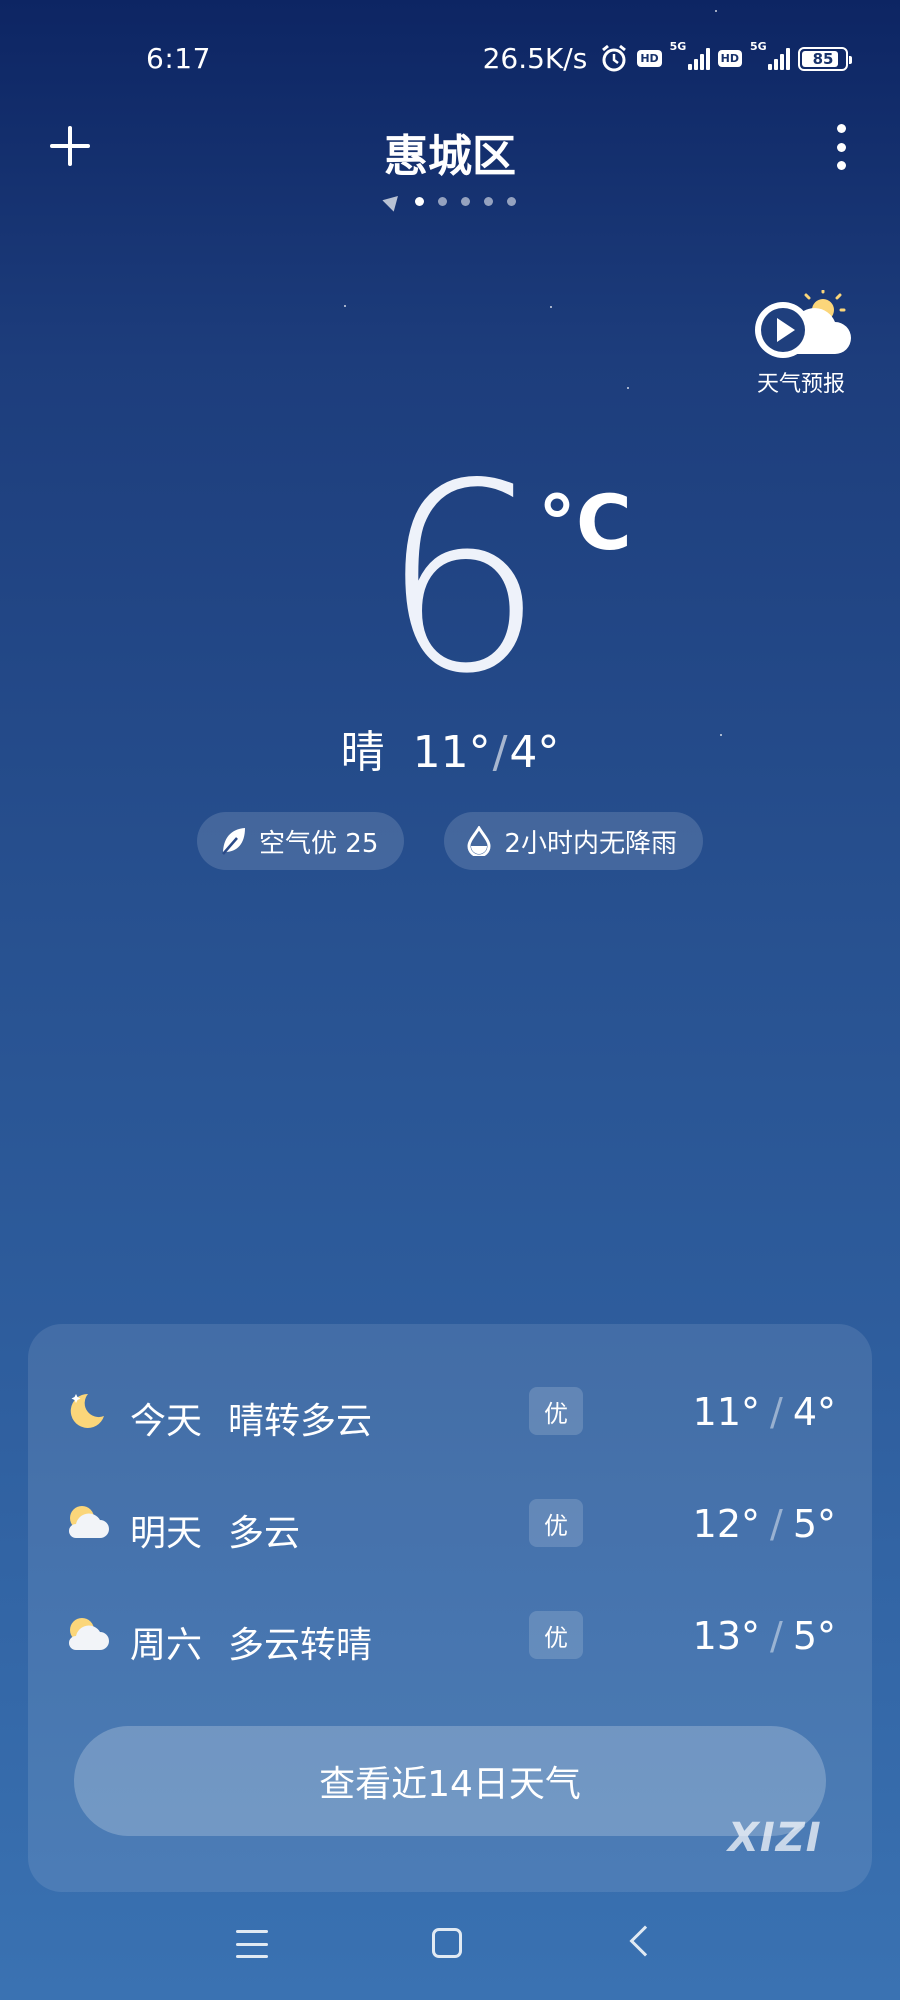 This screenshot has width=900, height=2000. What do you see at coordinates (166, 1533) in the screenshot?
I see `forecast-day: 明天` at bounding box center [166, 1533].